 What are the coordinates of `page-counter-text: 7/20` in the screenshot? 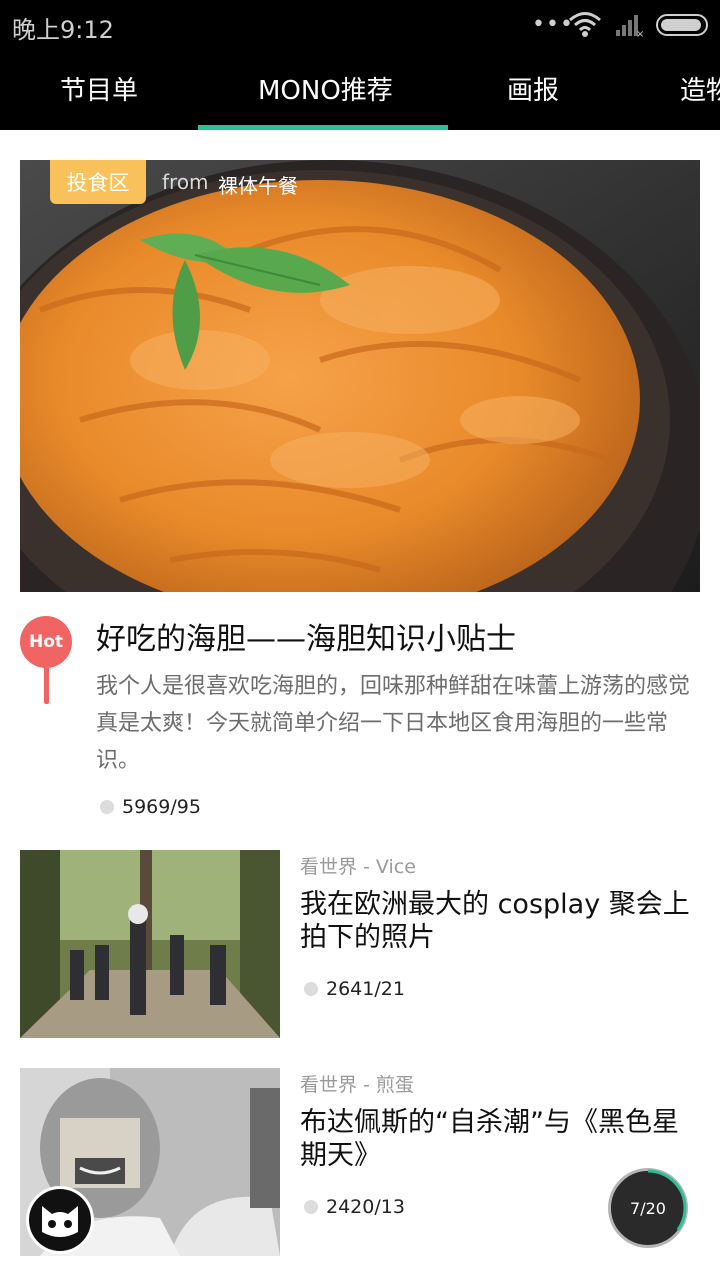 It's located at (648, 1208).